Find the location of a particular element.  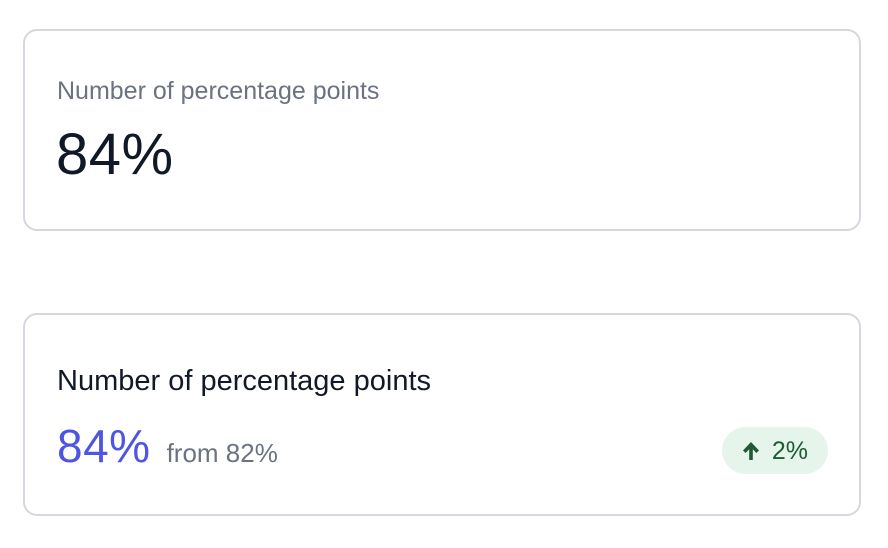

stat-value-row: 84% from 82% is located at coordinates (167, 446).